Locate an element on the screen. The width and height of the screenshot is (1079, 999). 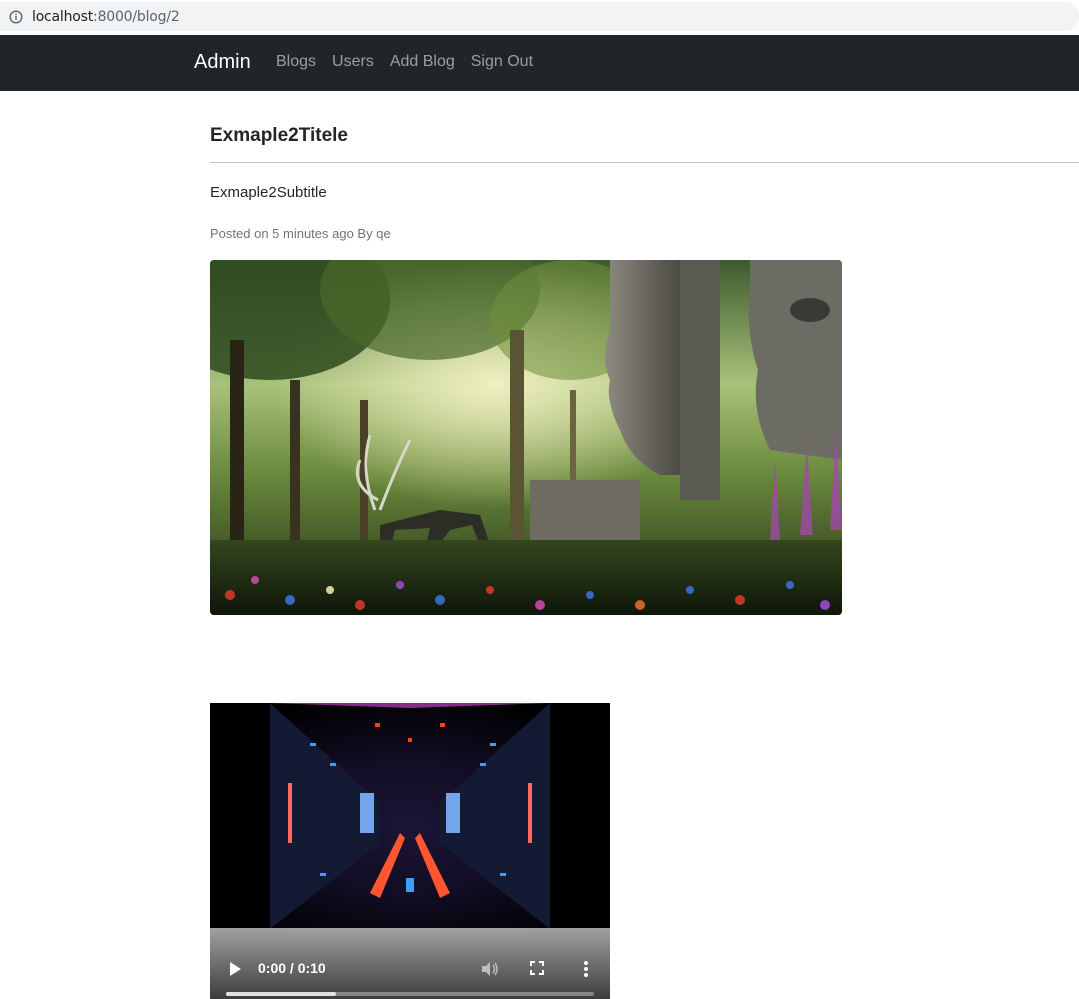
address-bar: localhost:8000/blog/2 is located at coordinates (539, 16).